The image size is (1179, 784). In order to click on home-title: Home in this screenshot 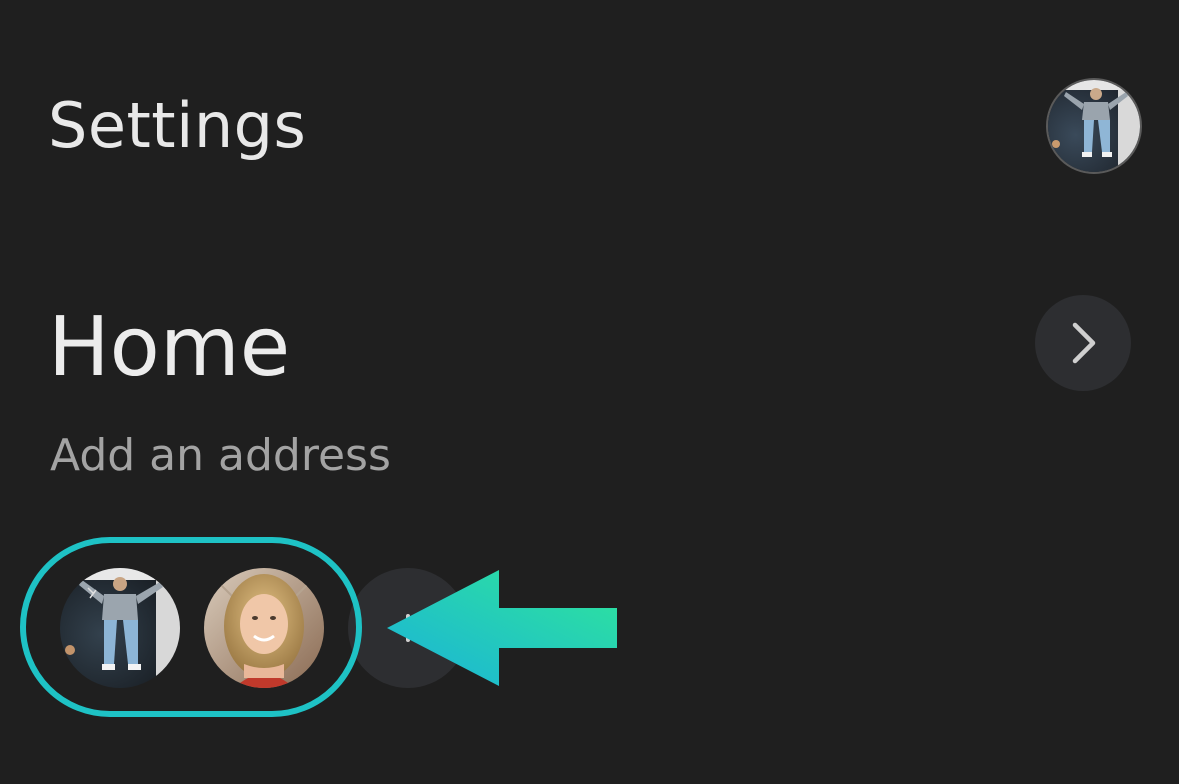, I will do `click(169, 347)`.